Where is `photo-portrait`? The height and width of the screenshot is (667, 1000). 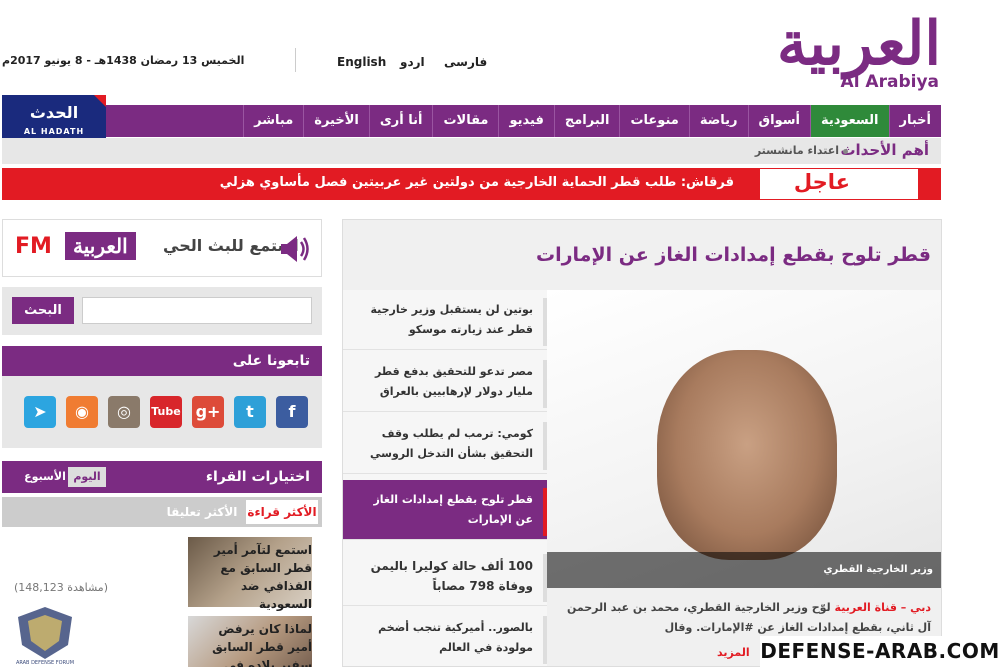 photo-portrait is located at coordinates (747, 455).